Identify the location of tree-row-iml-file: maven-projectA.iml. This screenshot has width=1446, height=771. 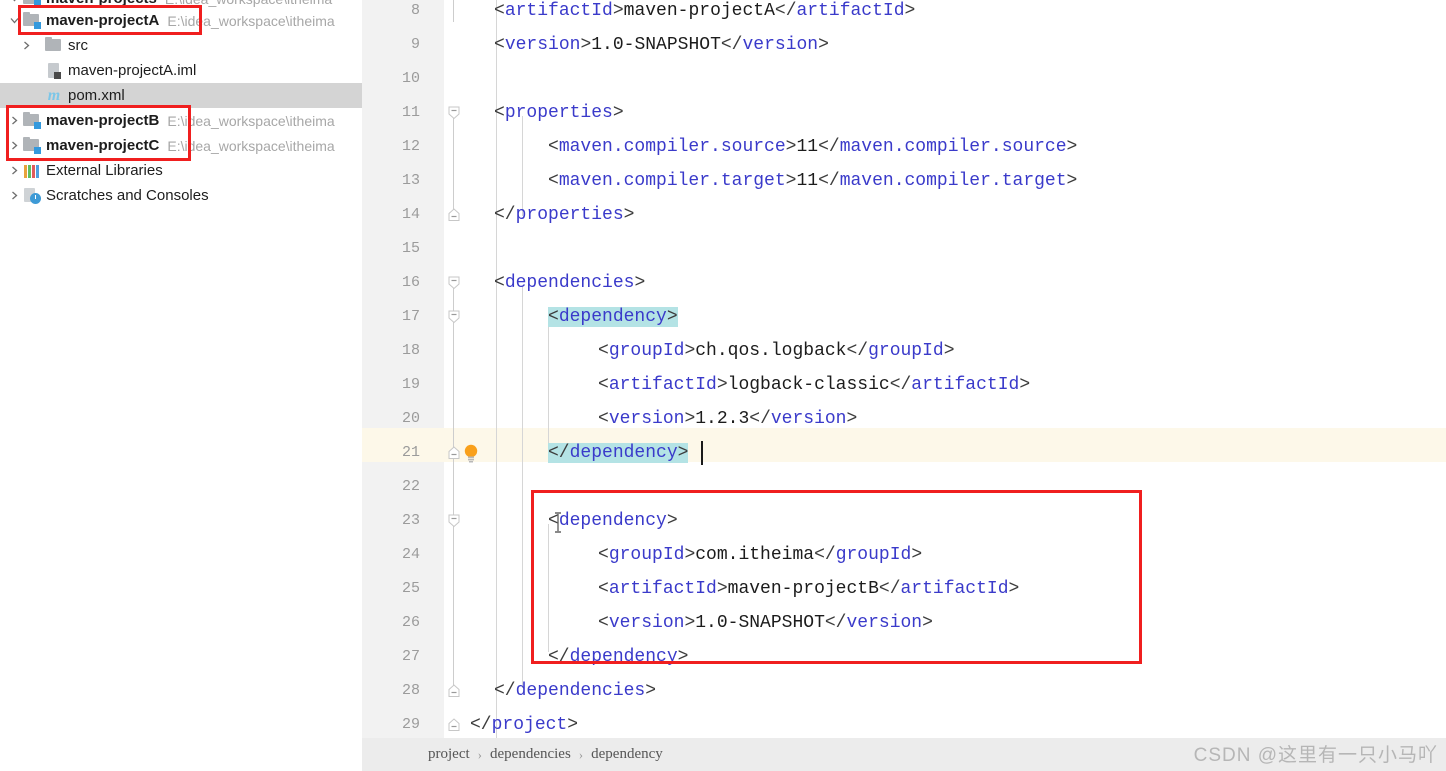
(181, 70).